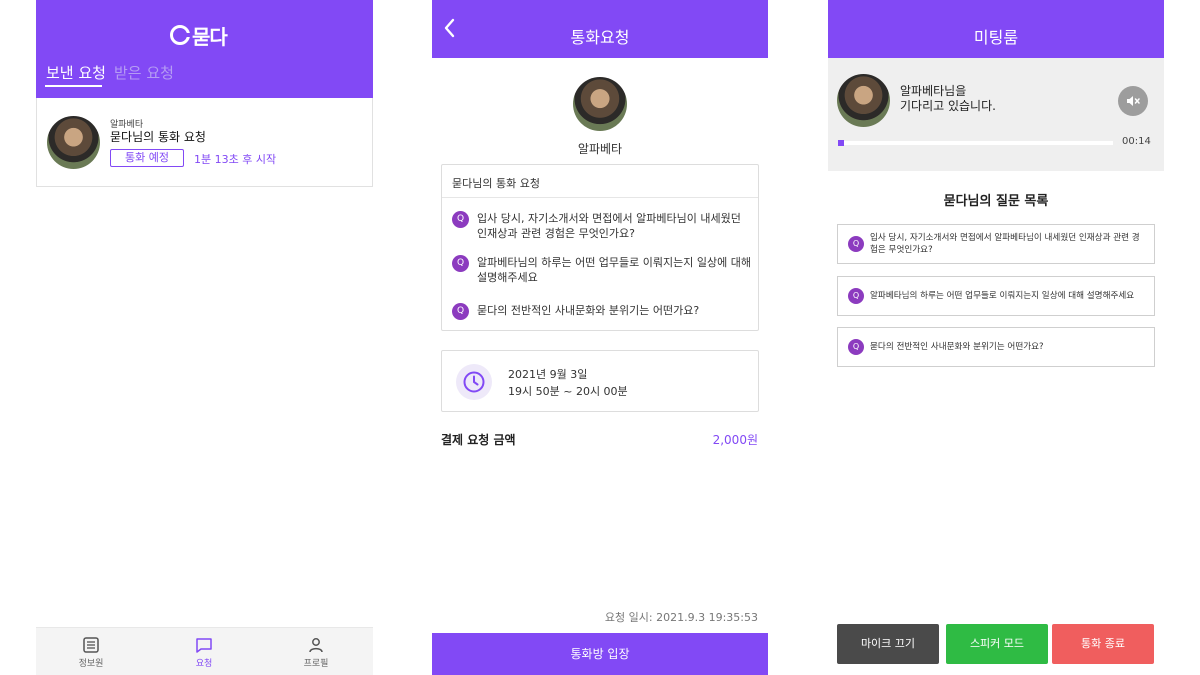 This screenshot has width=1200, height=675. I want to click on mentor-name: 알파베타, so click(600, 149).